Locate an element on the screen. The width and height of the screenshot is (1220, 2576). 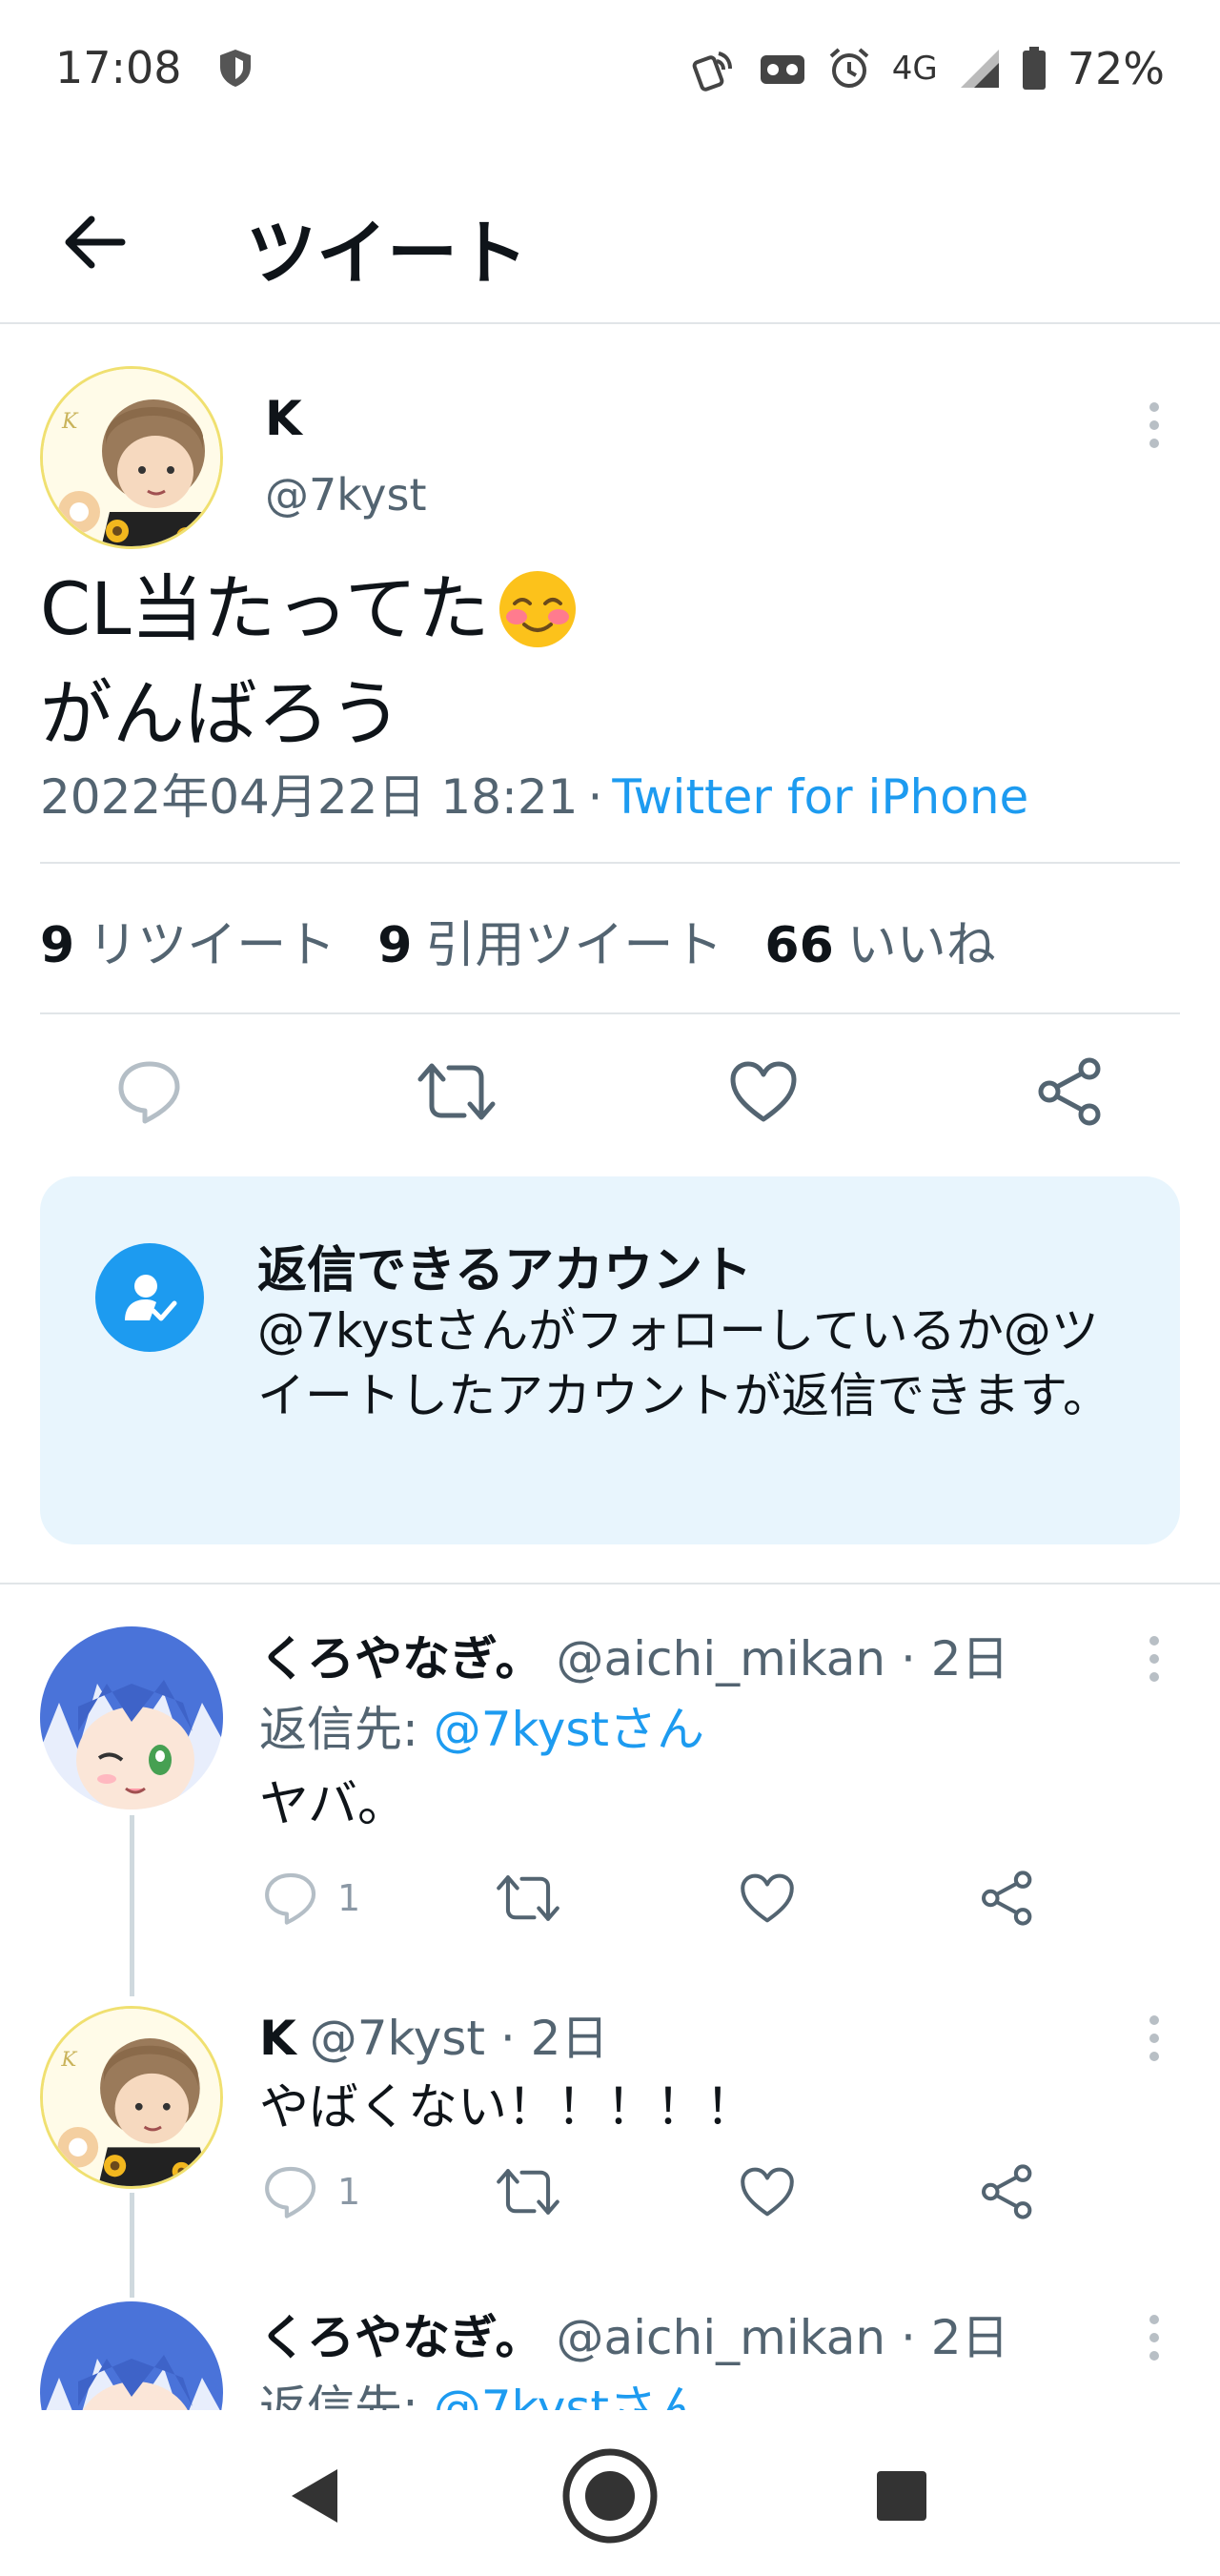
arrow-left-icon is located at coordinates (95, 242).